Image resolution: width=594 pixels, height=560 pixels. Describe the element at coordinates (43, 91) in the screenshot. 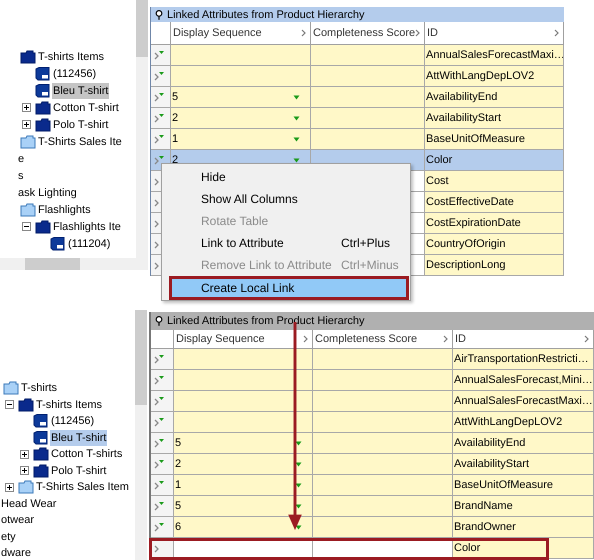

I see `product-icon` at that location.